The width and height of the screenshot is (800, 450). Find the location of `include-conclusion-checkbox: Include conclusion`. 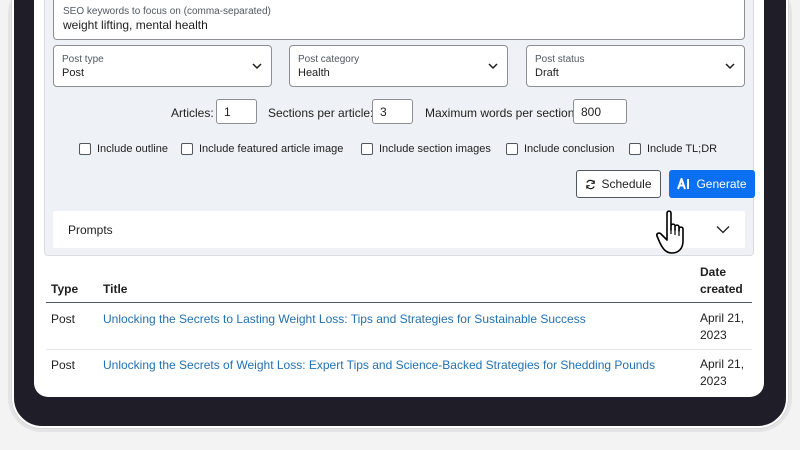

include-conclusion-checkbox: Include conclusion is located at coordinates (560, 149).